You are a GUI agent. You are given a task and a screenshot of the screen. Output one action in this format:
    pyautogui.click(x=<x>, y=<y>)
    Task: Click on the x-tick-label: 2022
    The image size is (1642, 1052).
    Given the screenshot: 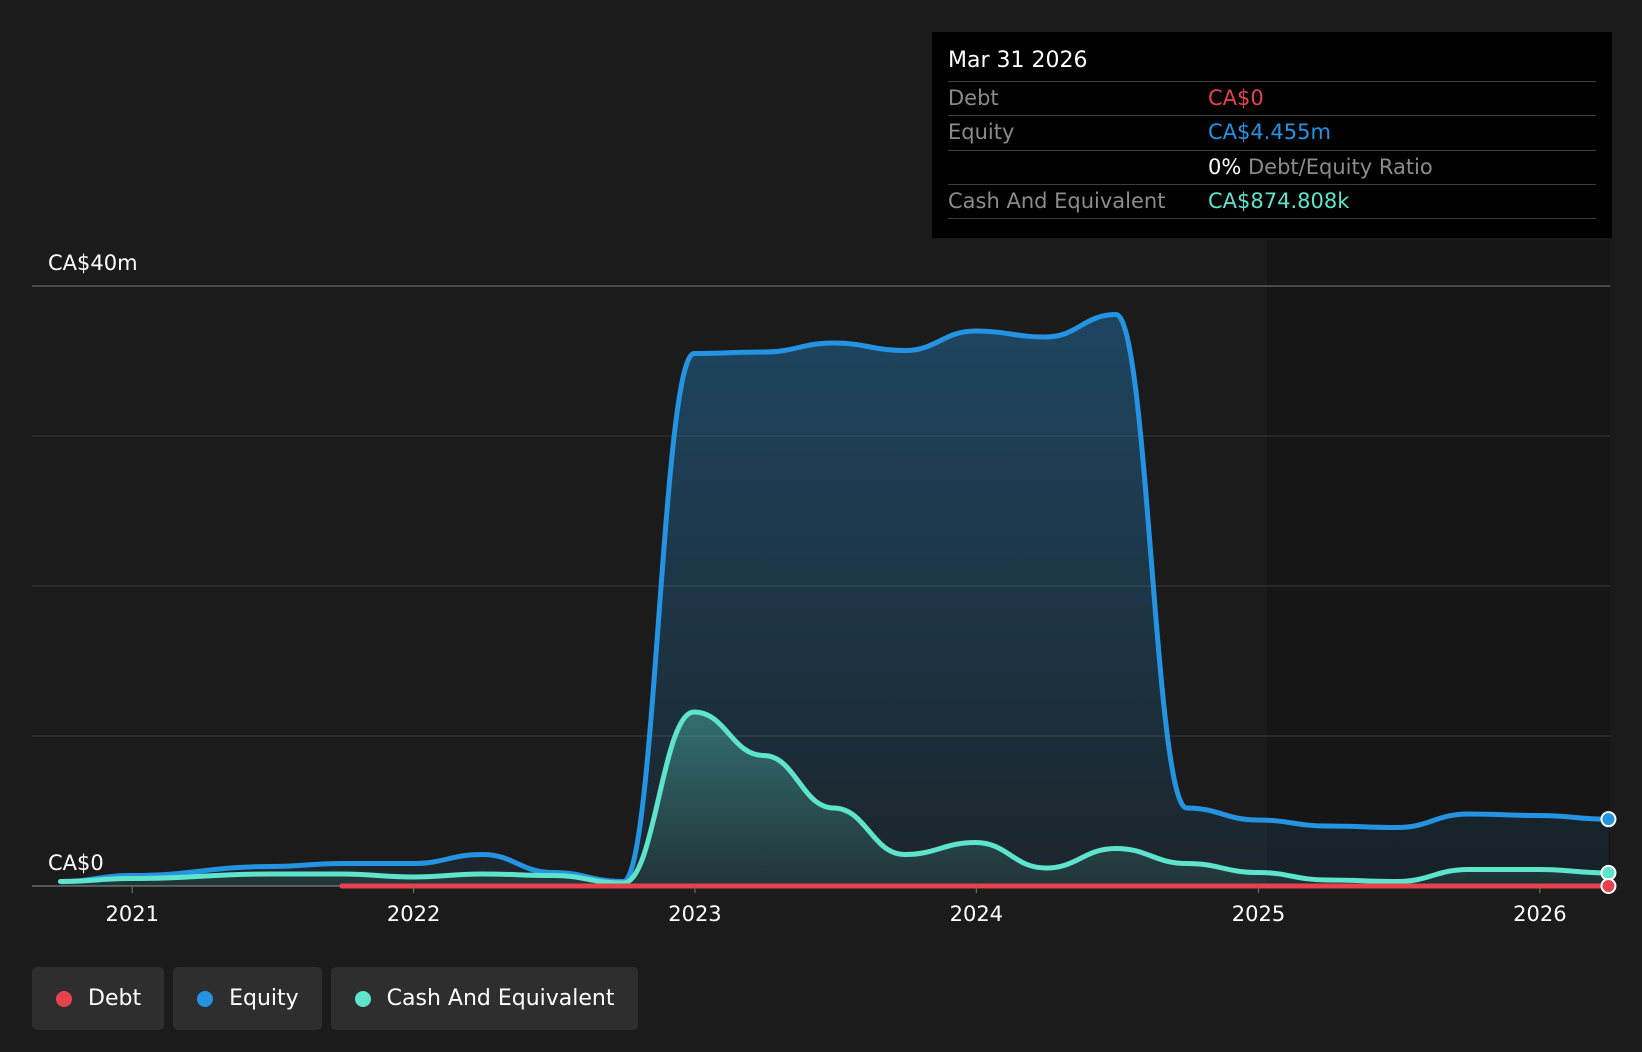 What is the action you would take?
    pyautogui.click(x=413, y=914)
    